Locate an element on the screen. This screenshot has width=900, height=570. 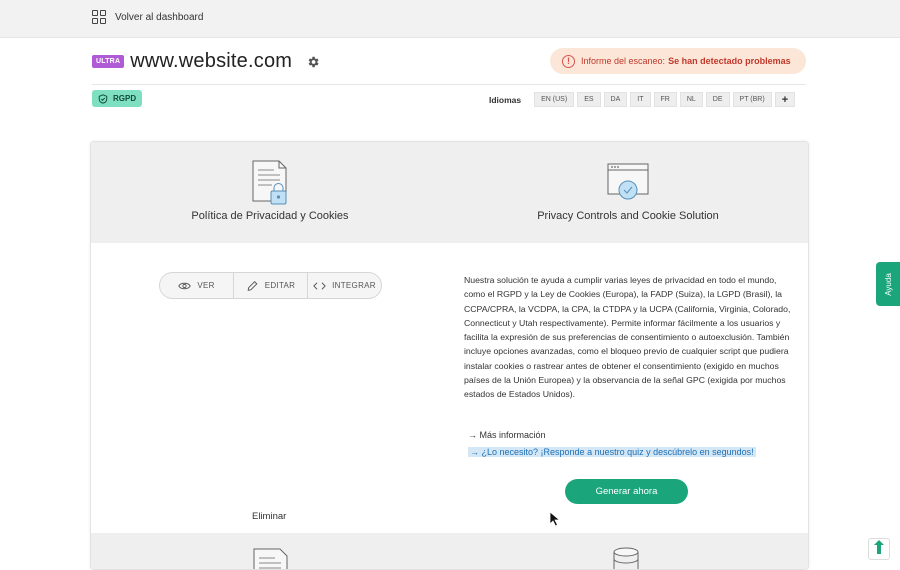
back-to-dashboard-label: Volver al dashboard is located at coordinates (159, 17).